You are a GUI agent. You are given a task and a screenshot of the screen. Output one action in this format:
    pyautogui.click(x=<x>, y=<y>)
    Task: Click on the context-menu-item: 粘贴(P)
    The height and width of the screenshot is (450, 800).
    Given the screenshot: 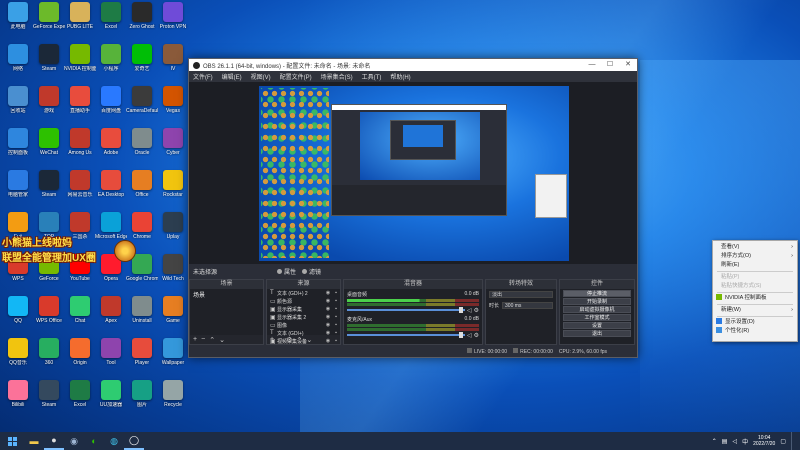 What is the action you would take?
    pyautogui.click(x=755, y=277)
    